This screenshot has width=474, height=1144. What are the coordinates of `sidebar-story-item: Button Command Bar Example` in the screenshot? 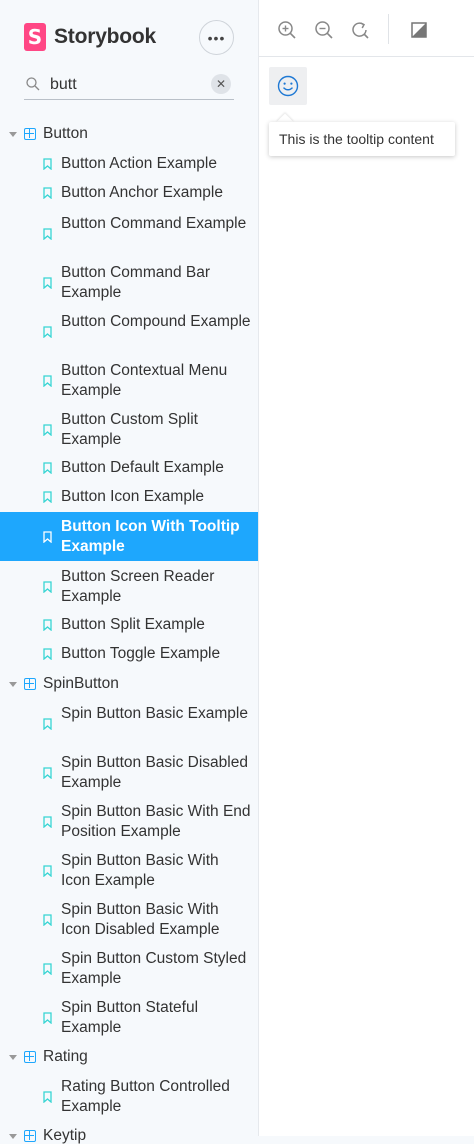 It's located at (129, 282).